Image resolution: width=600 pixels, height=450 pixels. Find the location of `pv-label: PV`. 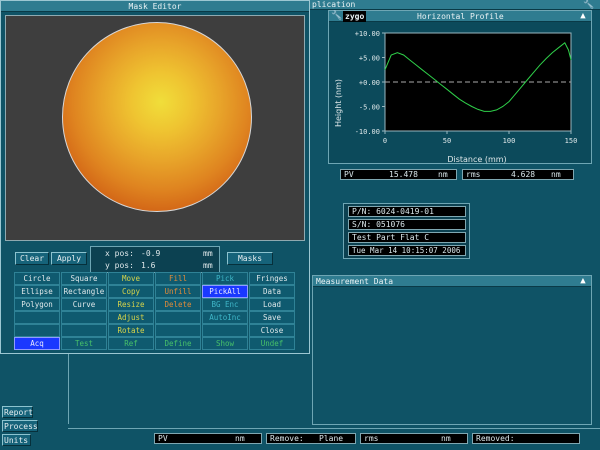

pv-label: PV is located at coordinates (349, 174).